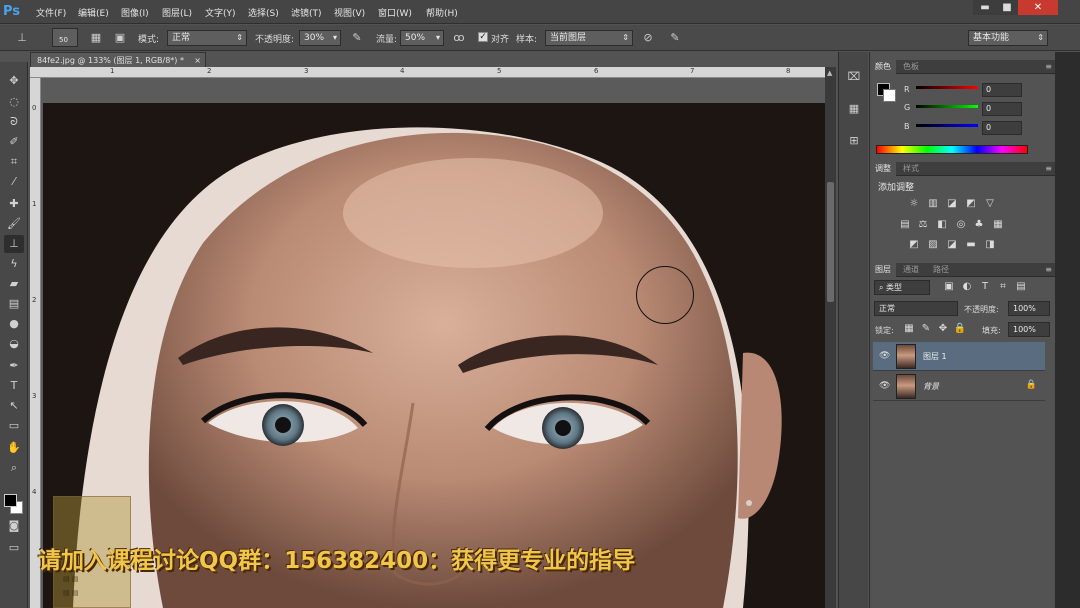 The width and height of the screenshot is (1080, 608). I want to click on lock-transparent-icon: ▦, so click(909, 329).